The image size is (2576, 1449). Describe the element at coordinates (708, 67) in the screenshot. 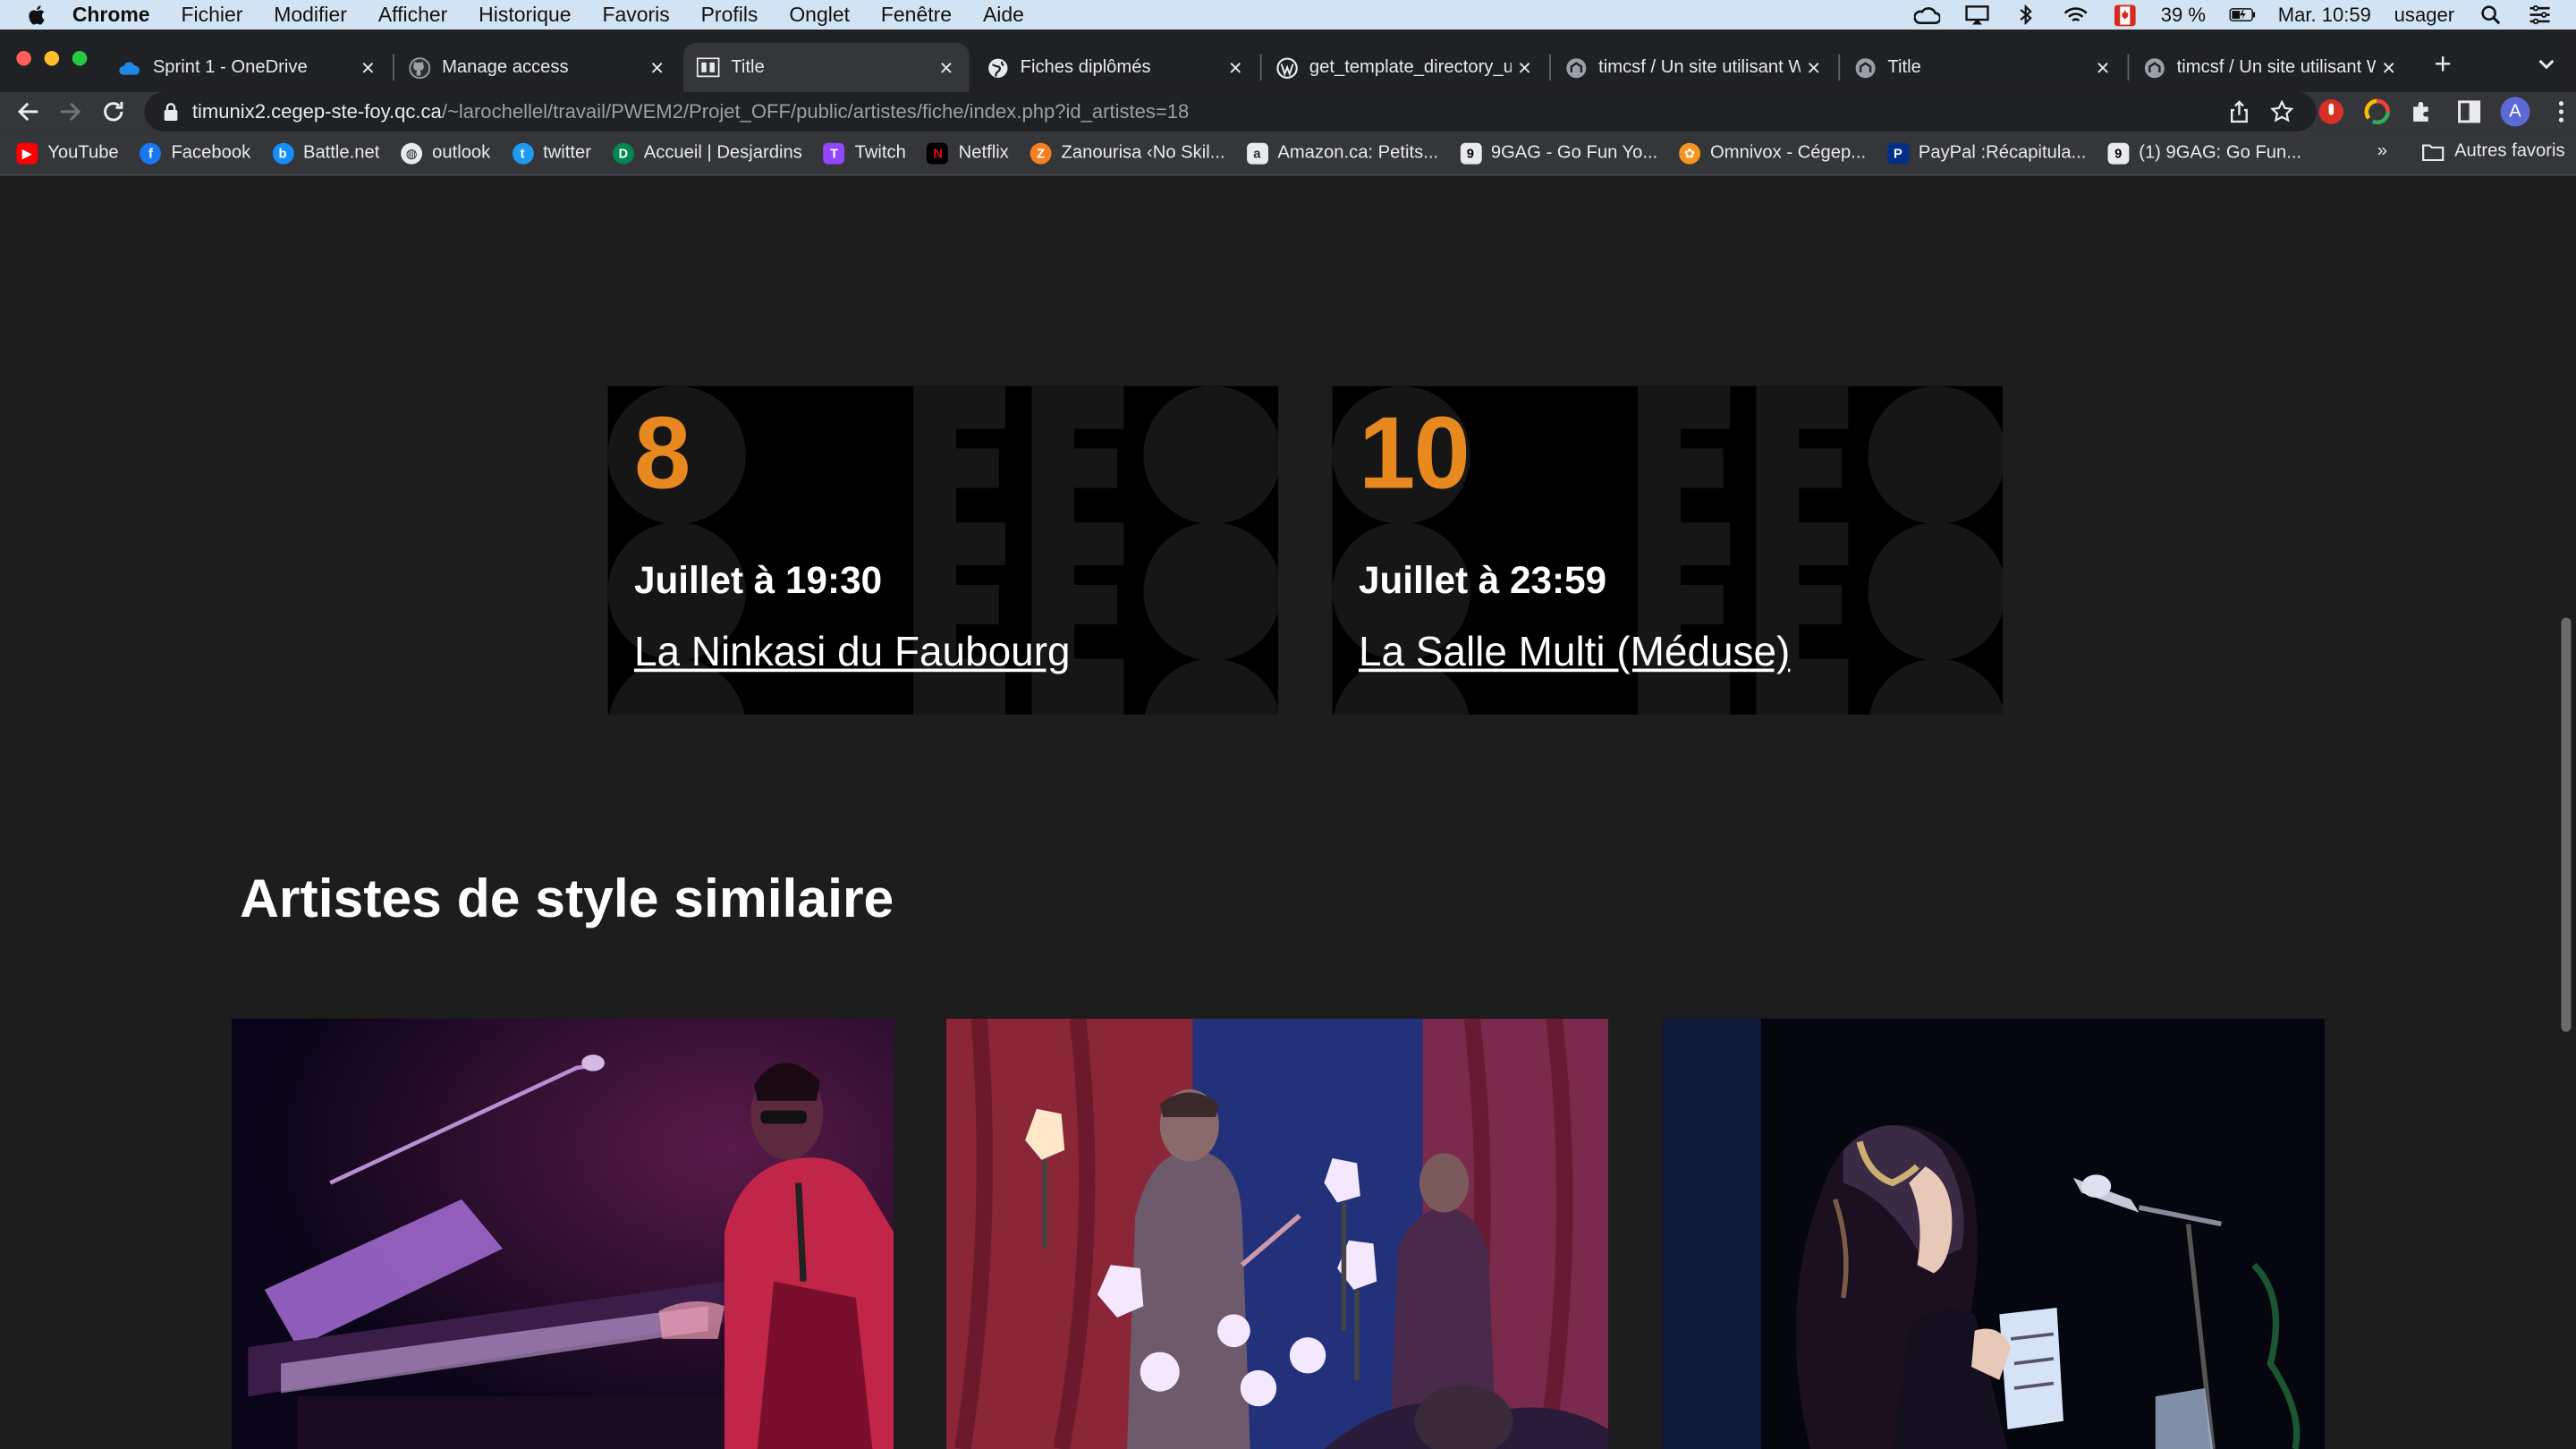

I see `site-logo-icon` at that location.